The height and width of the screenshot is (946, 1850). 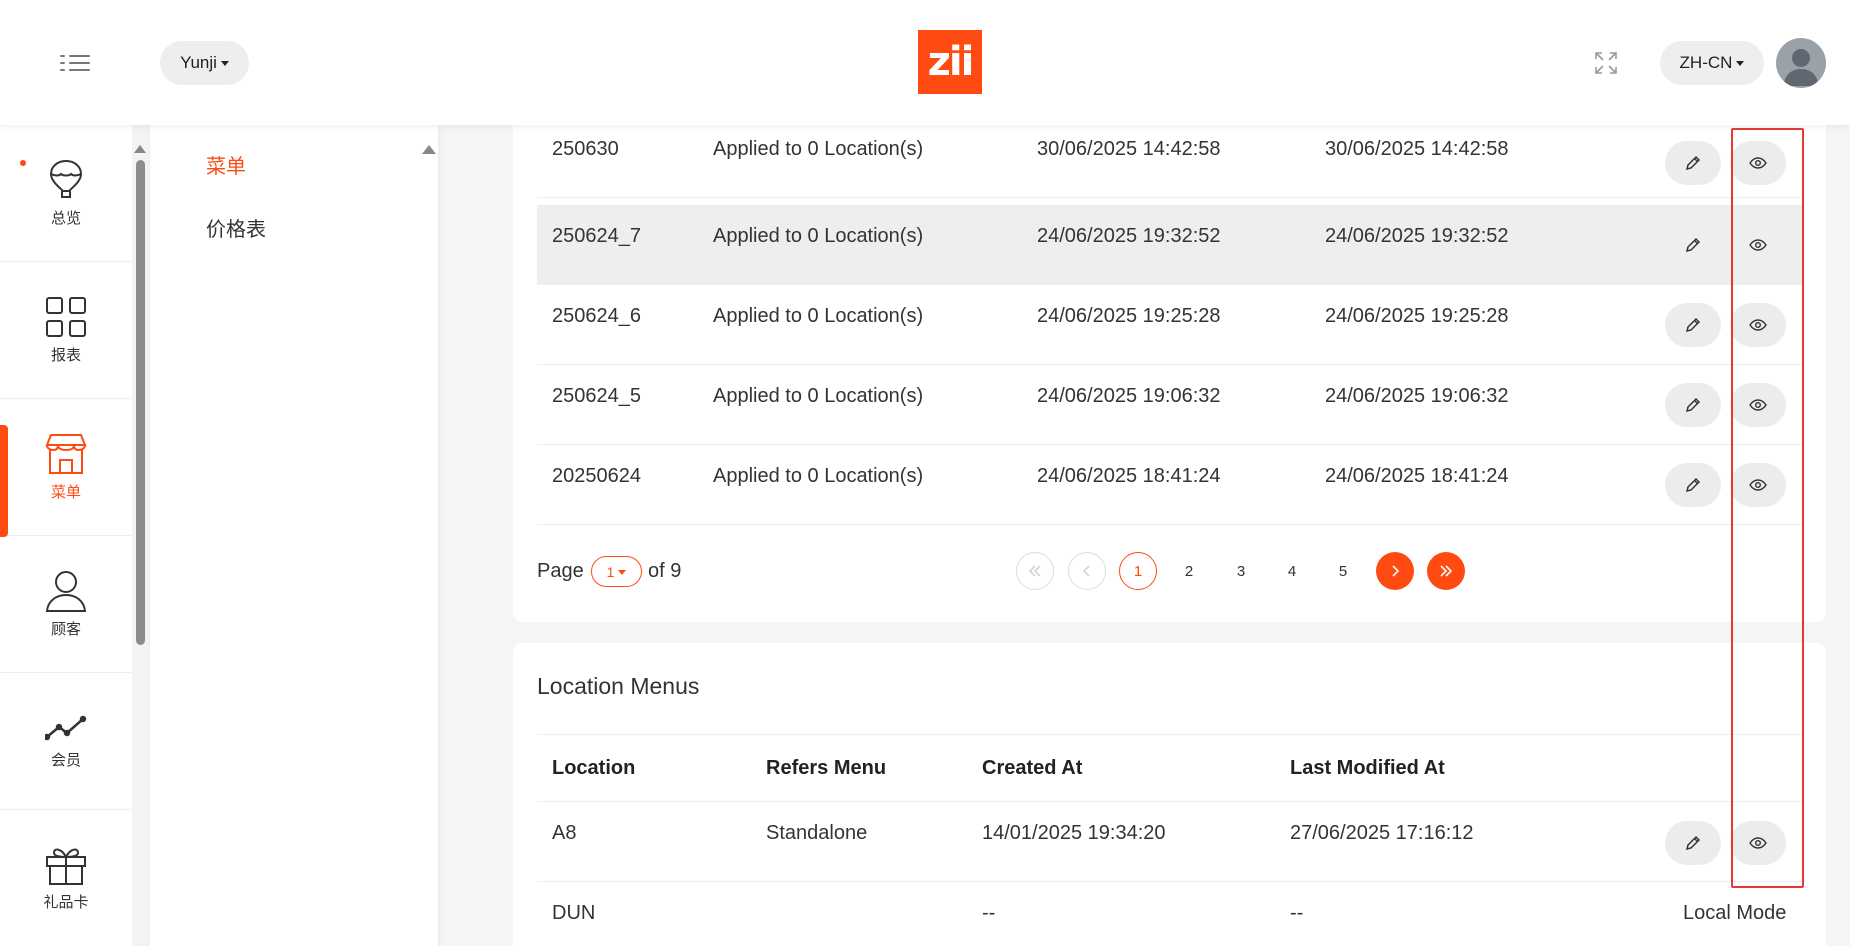 I want to click on page-number: 1, so click(x=1138, y=571).